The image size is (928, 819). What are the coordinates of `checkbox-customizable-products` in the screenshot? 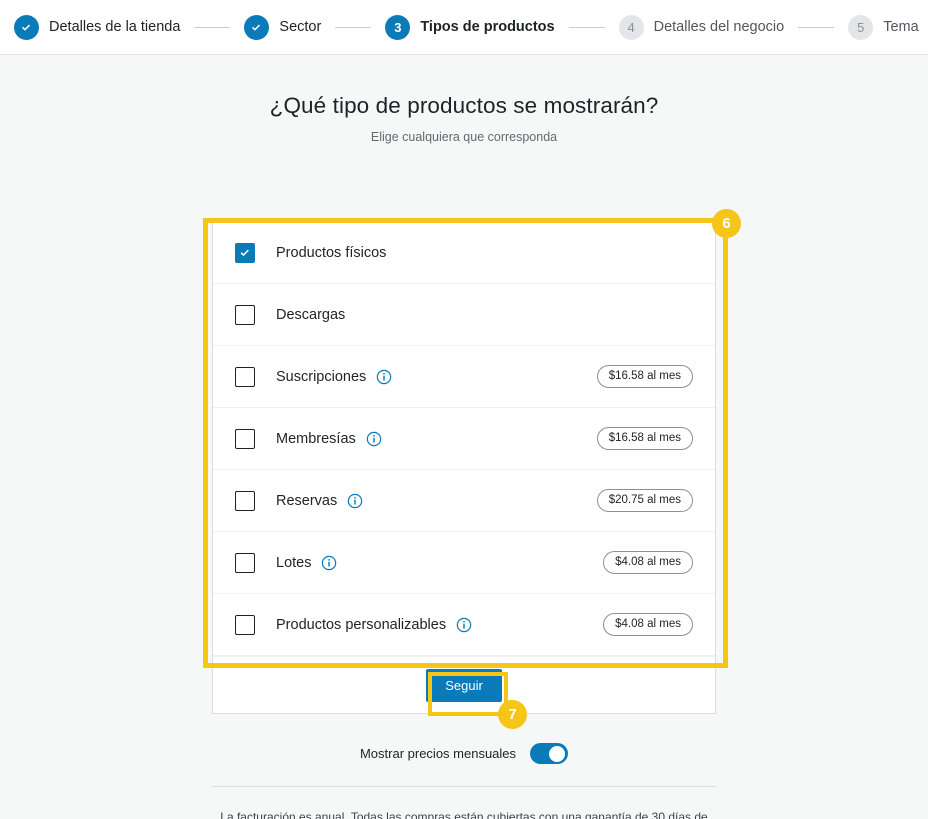 It's located at (245, 624).